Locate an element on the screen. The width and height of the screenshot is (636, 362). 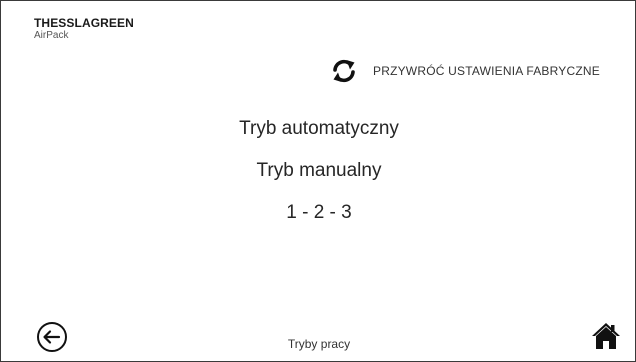
page-title: Tryby pracy is located at coordinates (319, 344).